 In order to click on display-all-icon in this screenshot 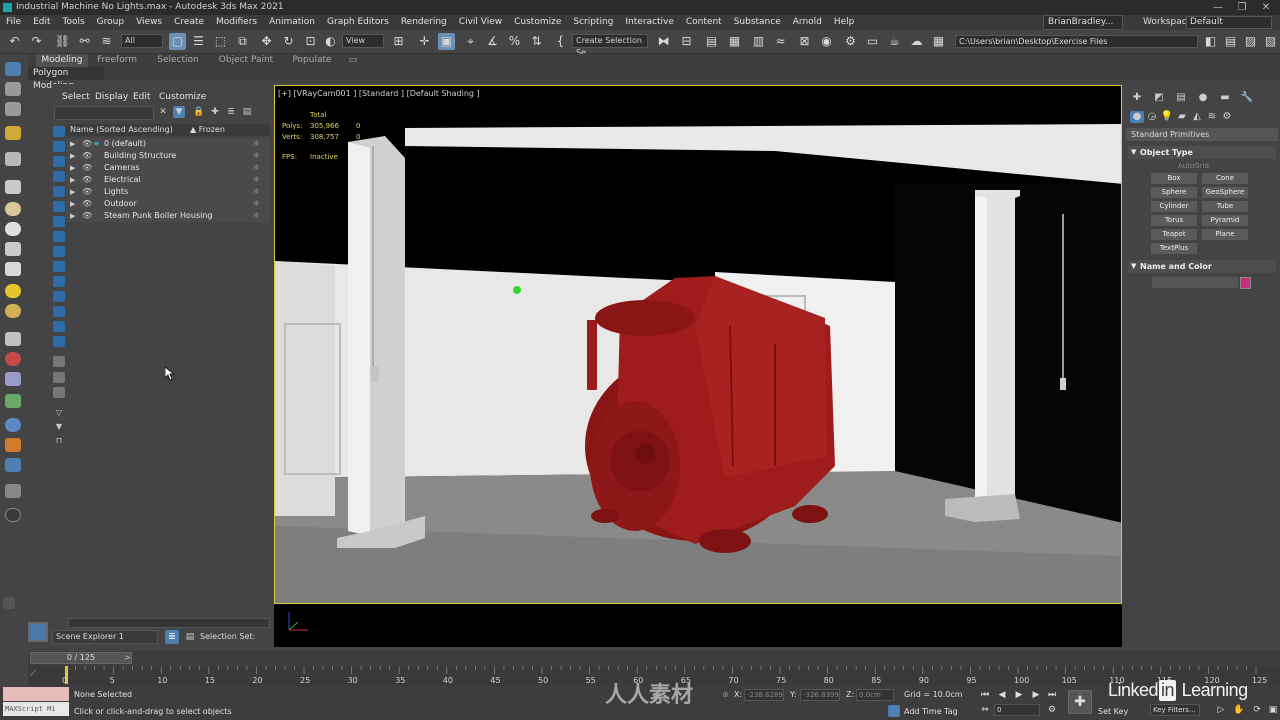, I will do `click(59, 311)`.